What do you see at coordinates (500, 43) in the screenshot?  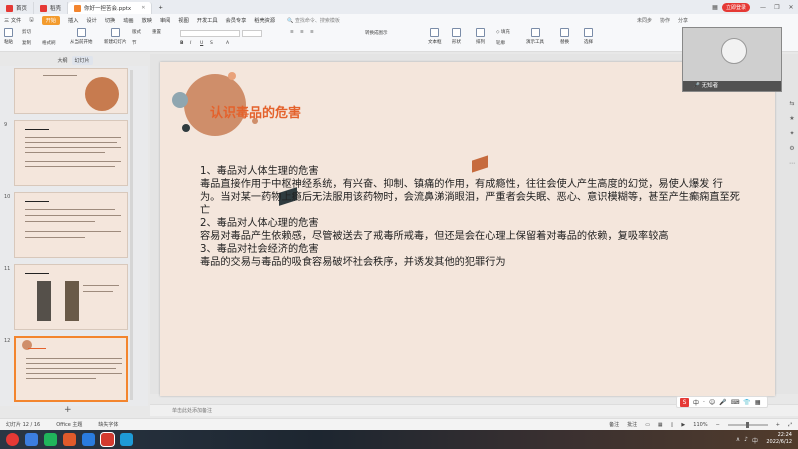 I see `outline-button: 轮廓` at bounding box center [500, 43].